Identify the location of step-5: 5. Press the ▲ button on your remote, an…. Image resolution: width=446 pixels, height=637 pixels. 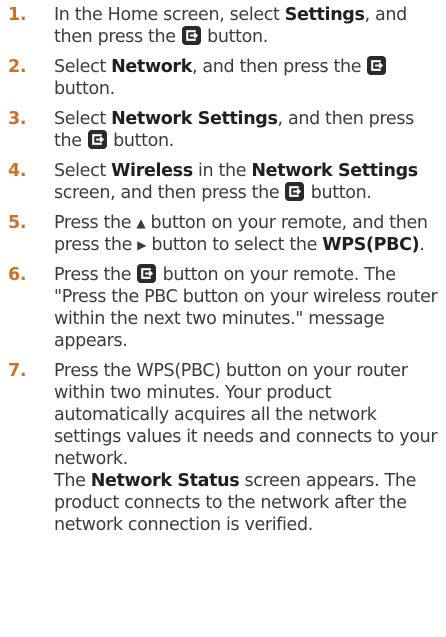
(224, 234).